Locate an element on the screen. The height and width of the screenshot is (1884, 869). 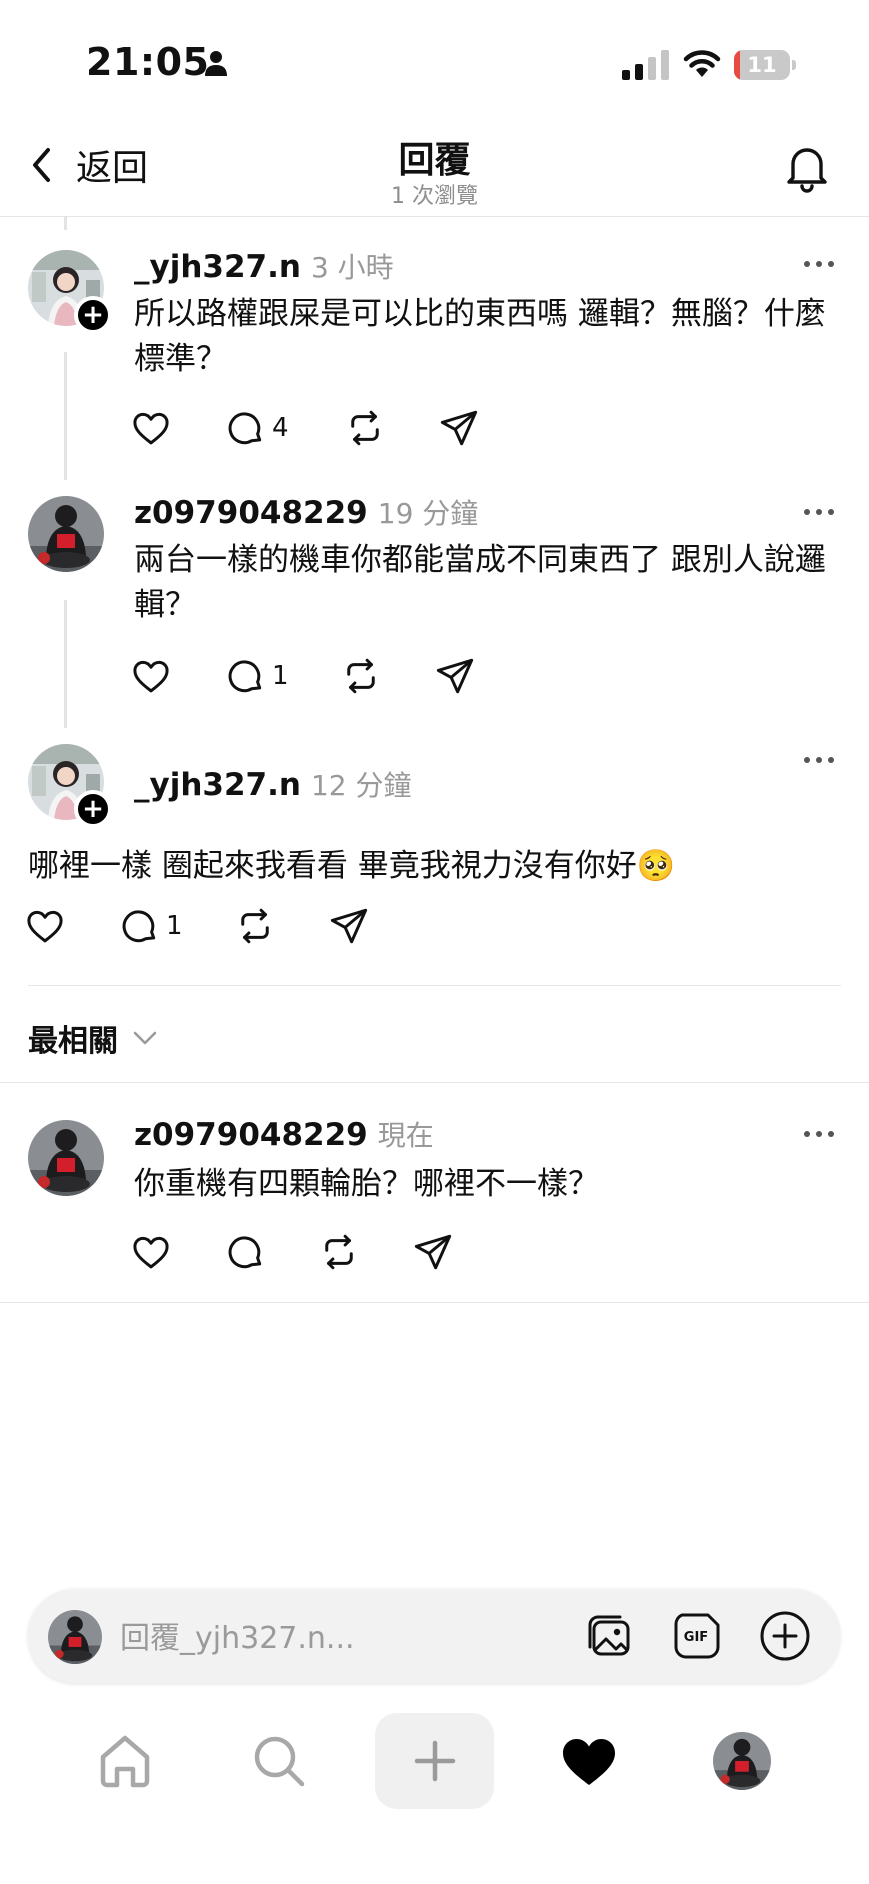
post-meta: _yjh327.n 12 分鐘 is located at coordinates (273, 784).